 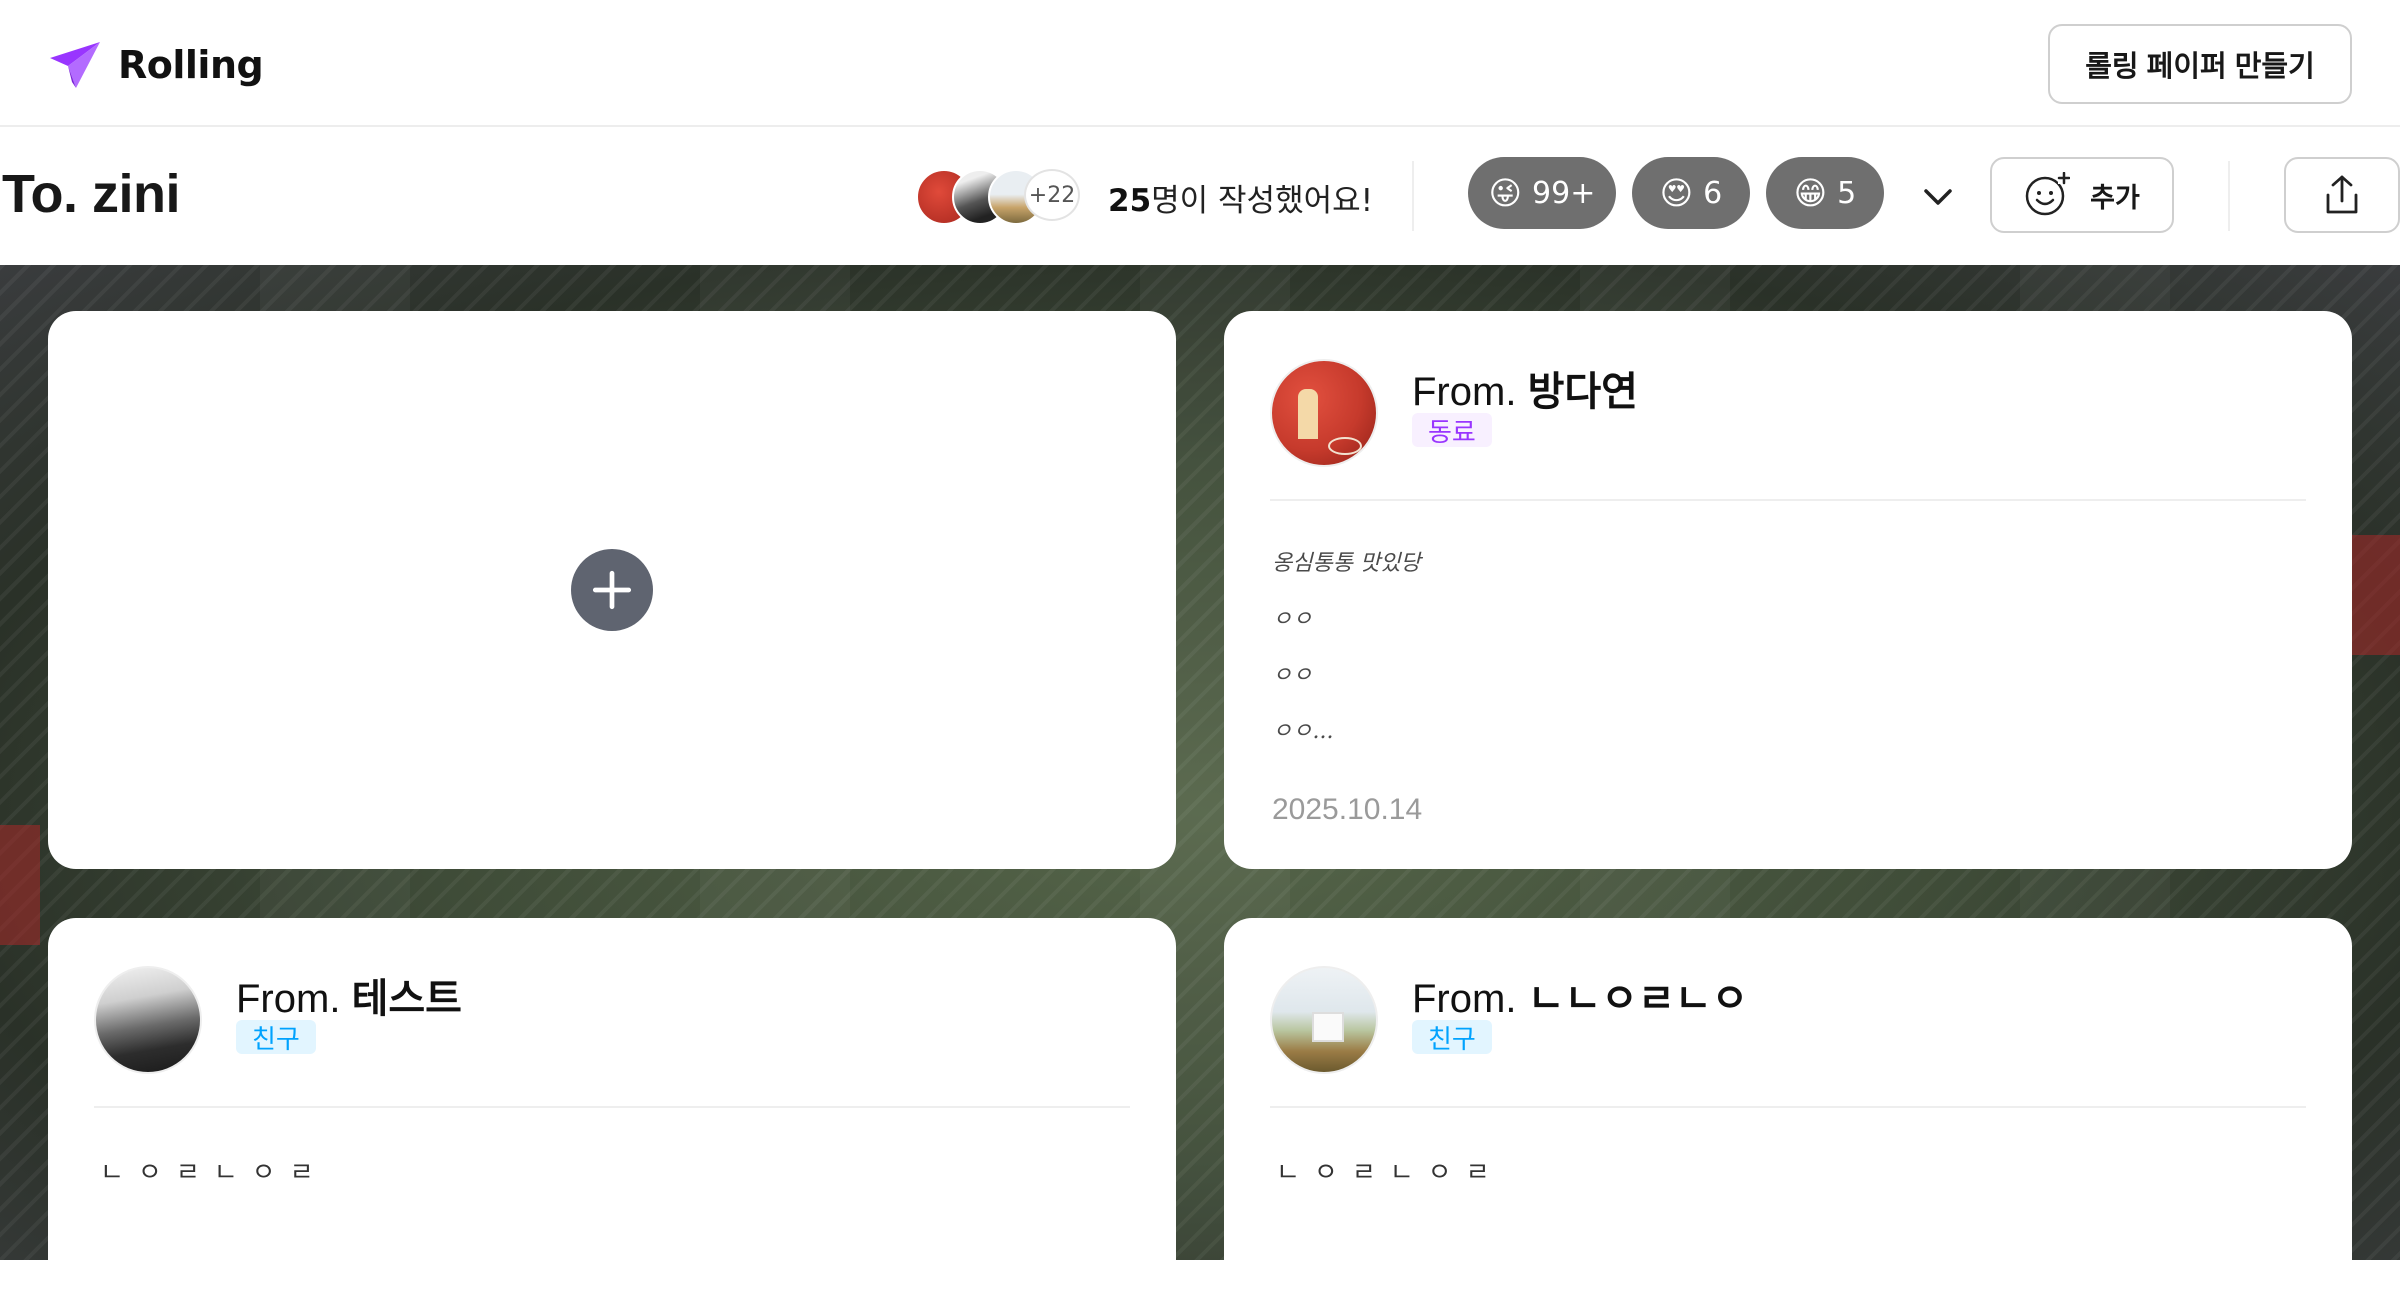 What do you see at coordinates (1938, 197) in the screenshot?
I see `chevron-down-icon` at bounding box center [1938, 197].